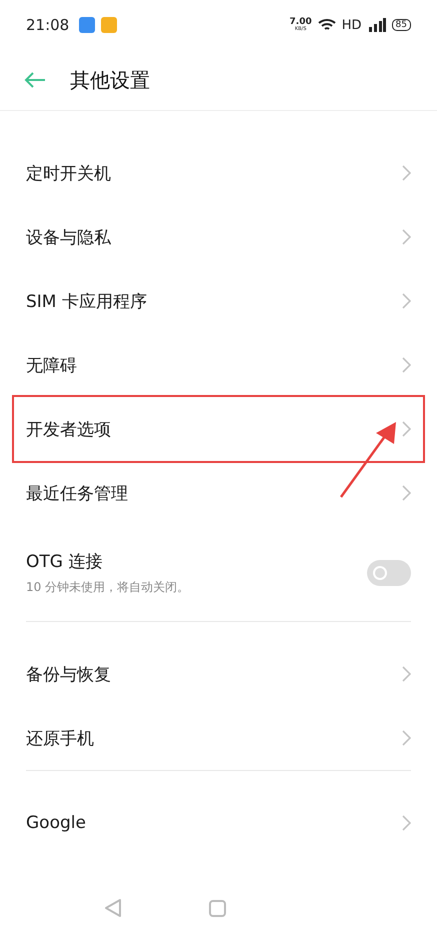  I want to click on settings-item: 定时开关机, so click(218, 173).